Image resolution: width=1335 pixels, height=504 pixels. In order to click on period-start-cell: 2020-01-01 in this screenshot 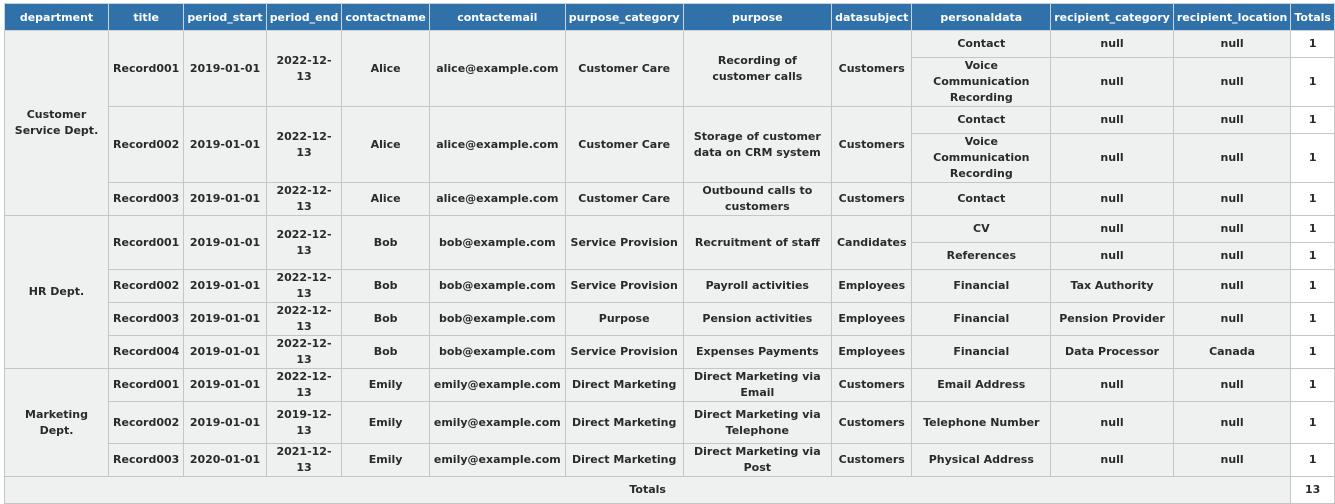, I will do `click(225, 460)`.